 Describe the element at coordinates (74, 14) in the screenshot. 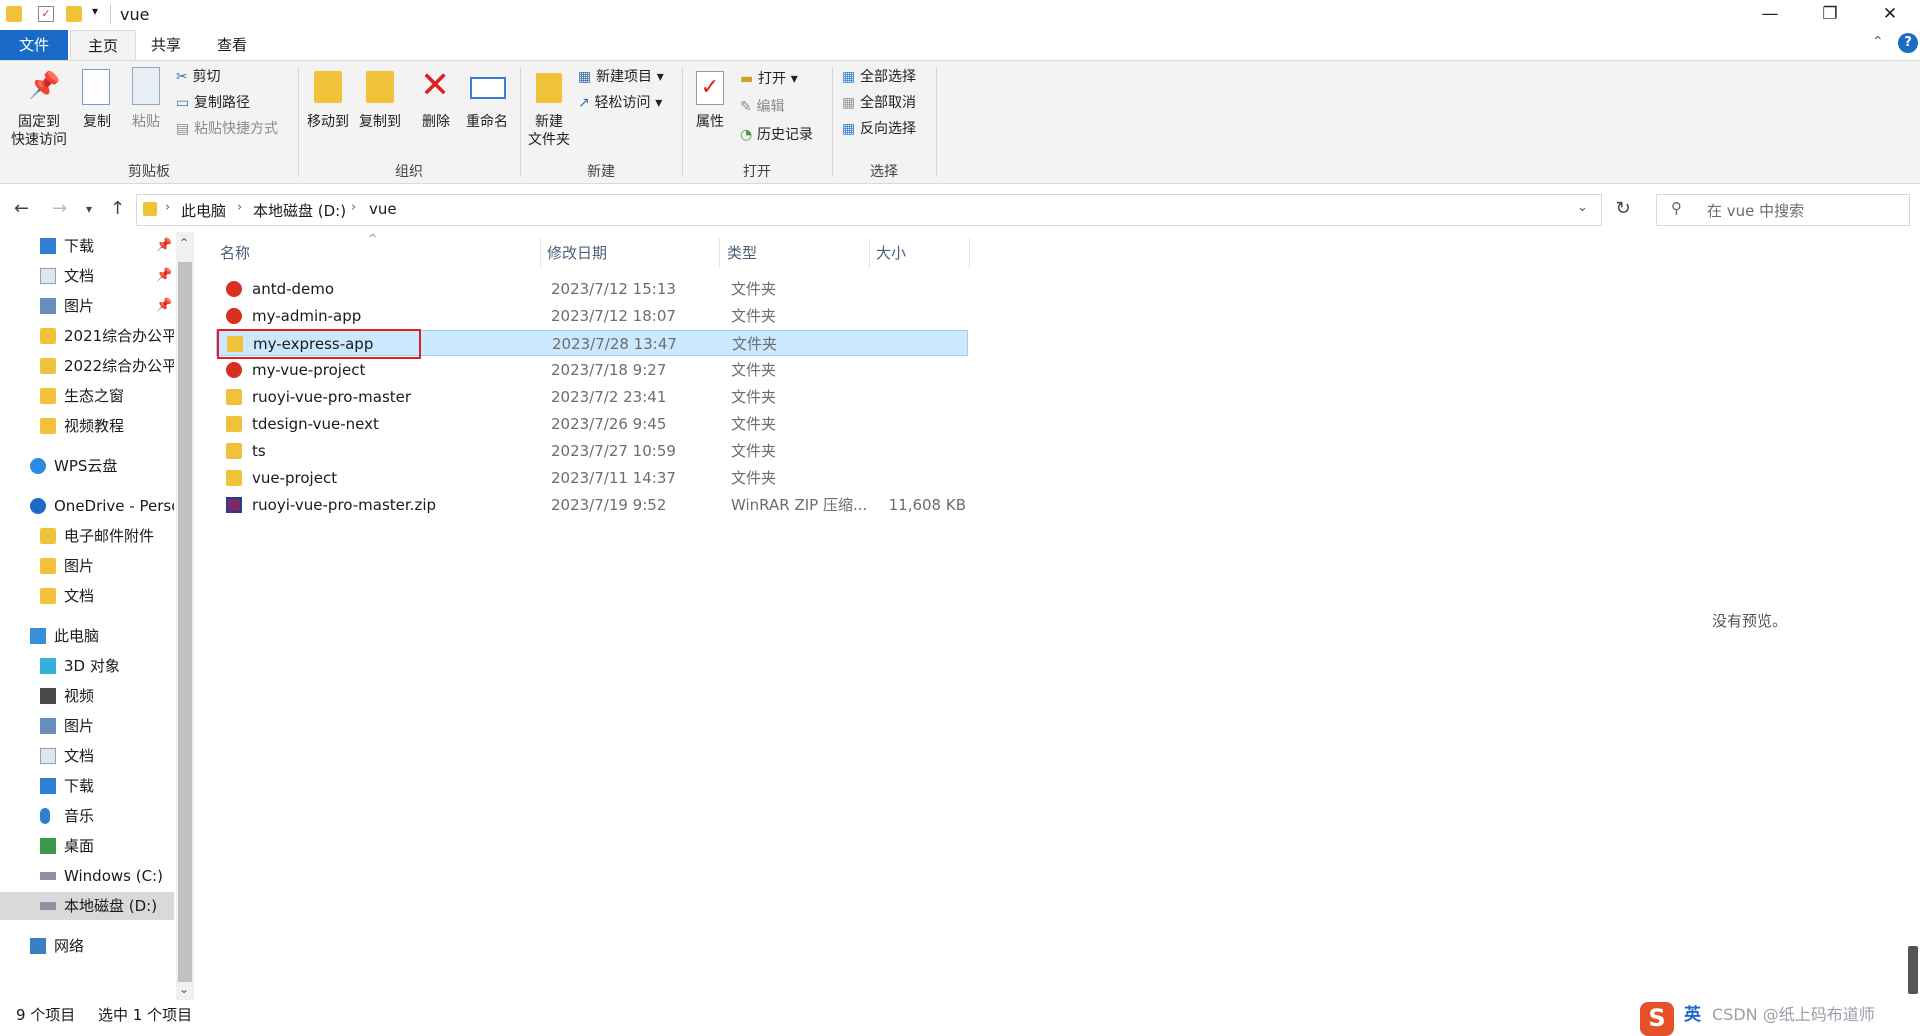

I see `new-folder-quick-icon` at that location.